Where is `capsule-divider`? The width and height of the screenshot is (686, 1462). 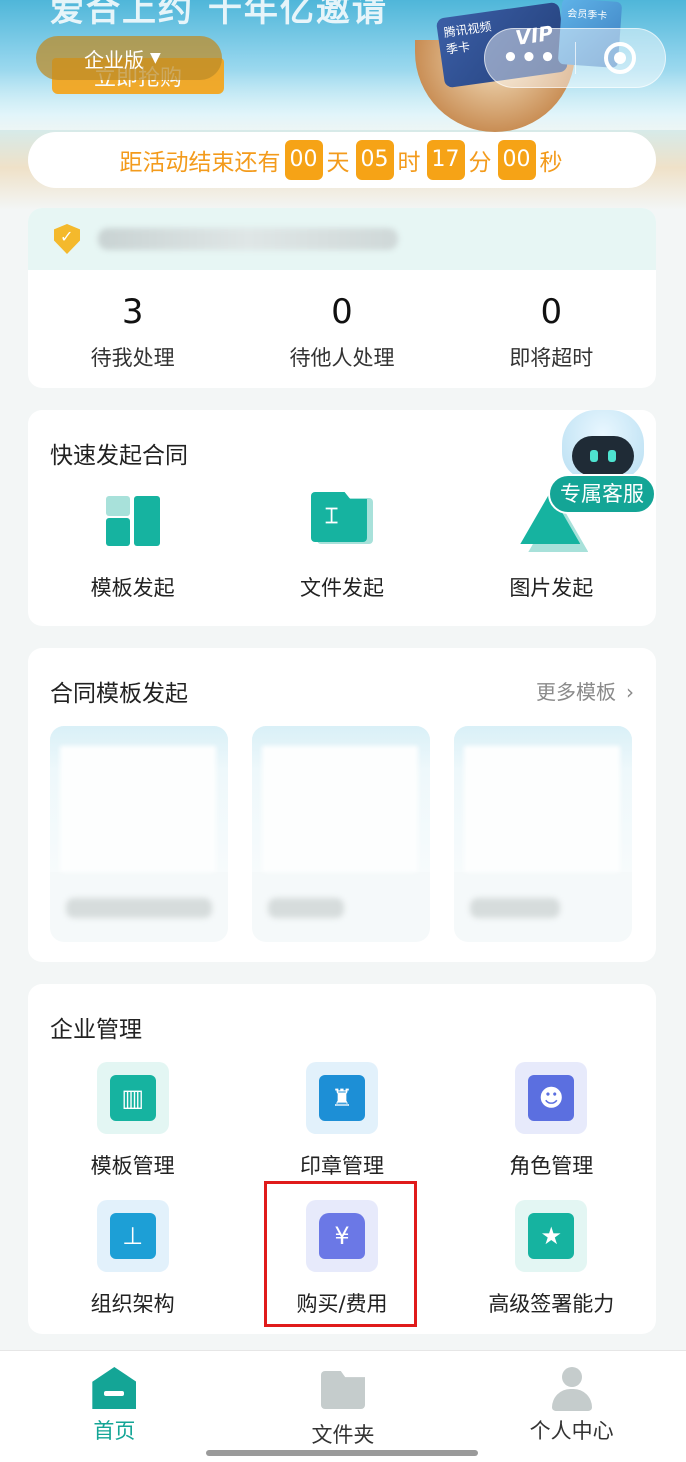 capsule-divider is located at coordinates (575, 58).